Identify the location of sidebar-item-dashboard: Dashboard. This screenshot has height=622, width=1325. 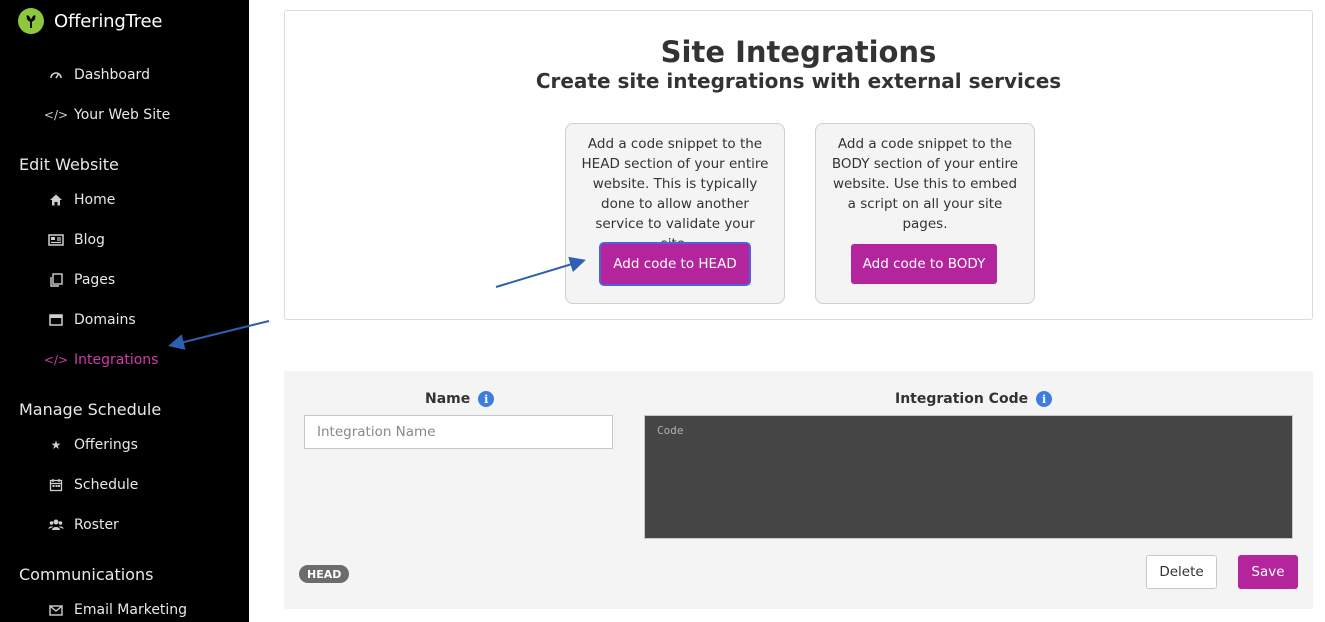
(99, 75).